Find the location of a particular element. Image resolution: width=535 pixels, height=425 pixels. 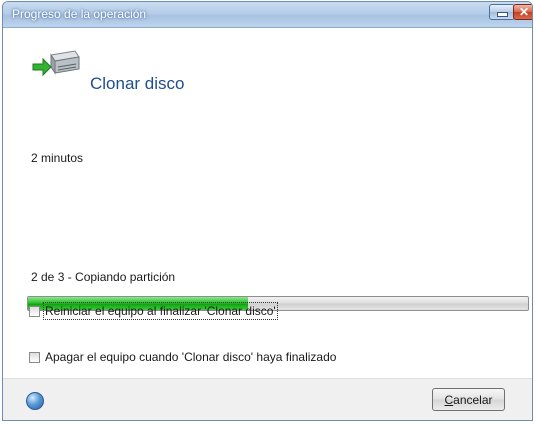

close-icon: ✕ is located at coordinates (524, 12).